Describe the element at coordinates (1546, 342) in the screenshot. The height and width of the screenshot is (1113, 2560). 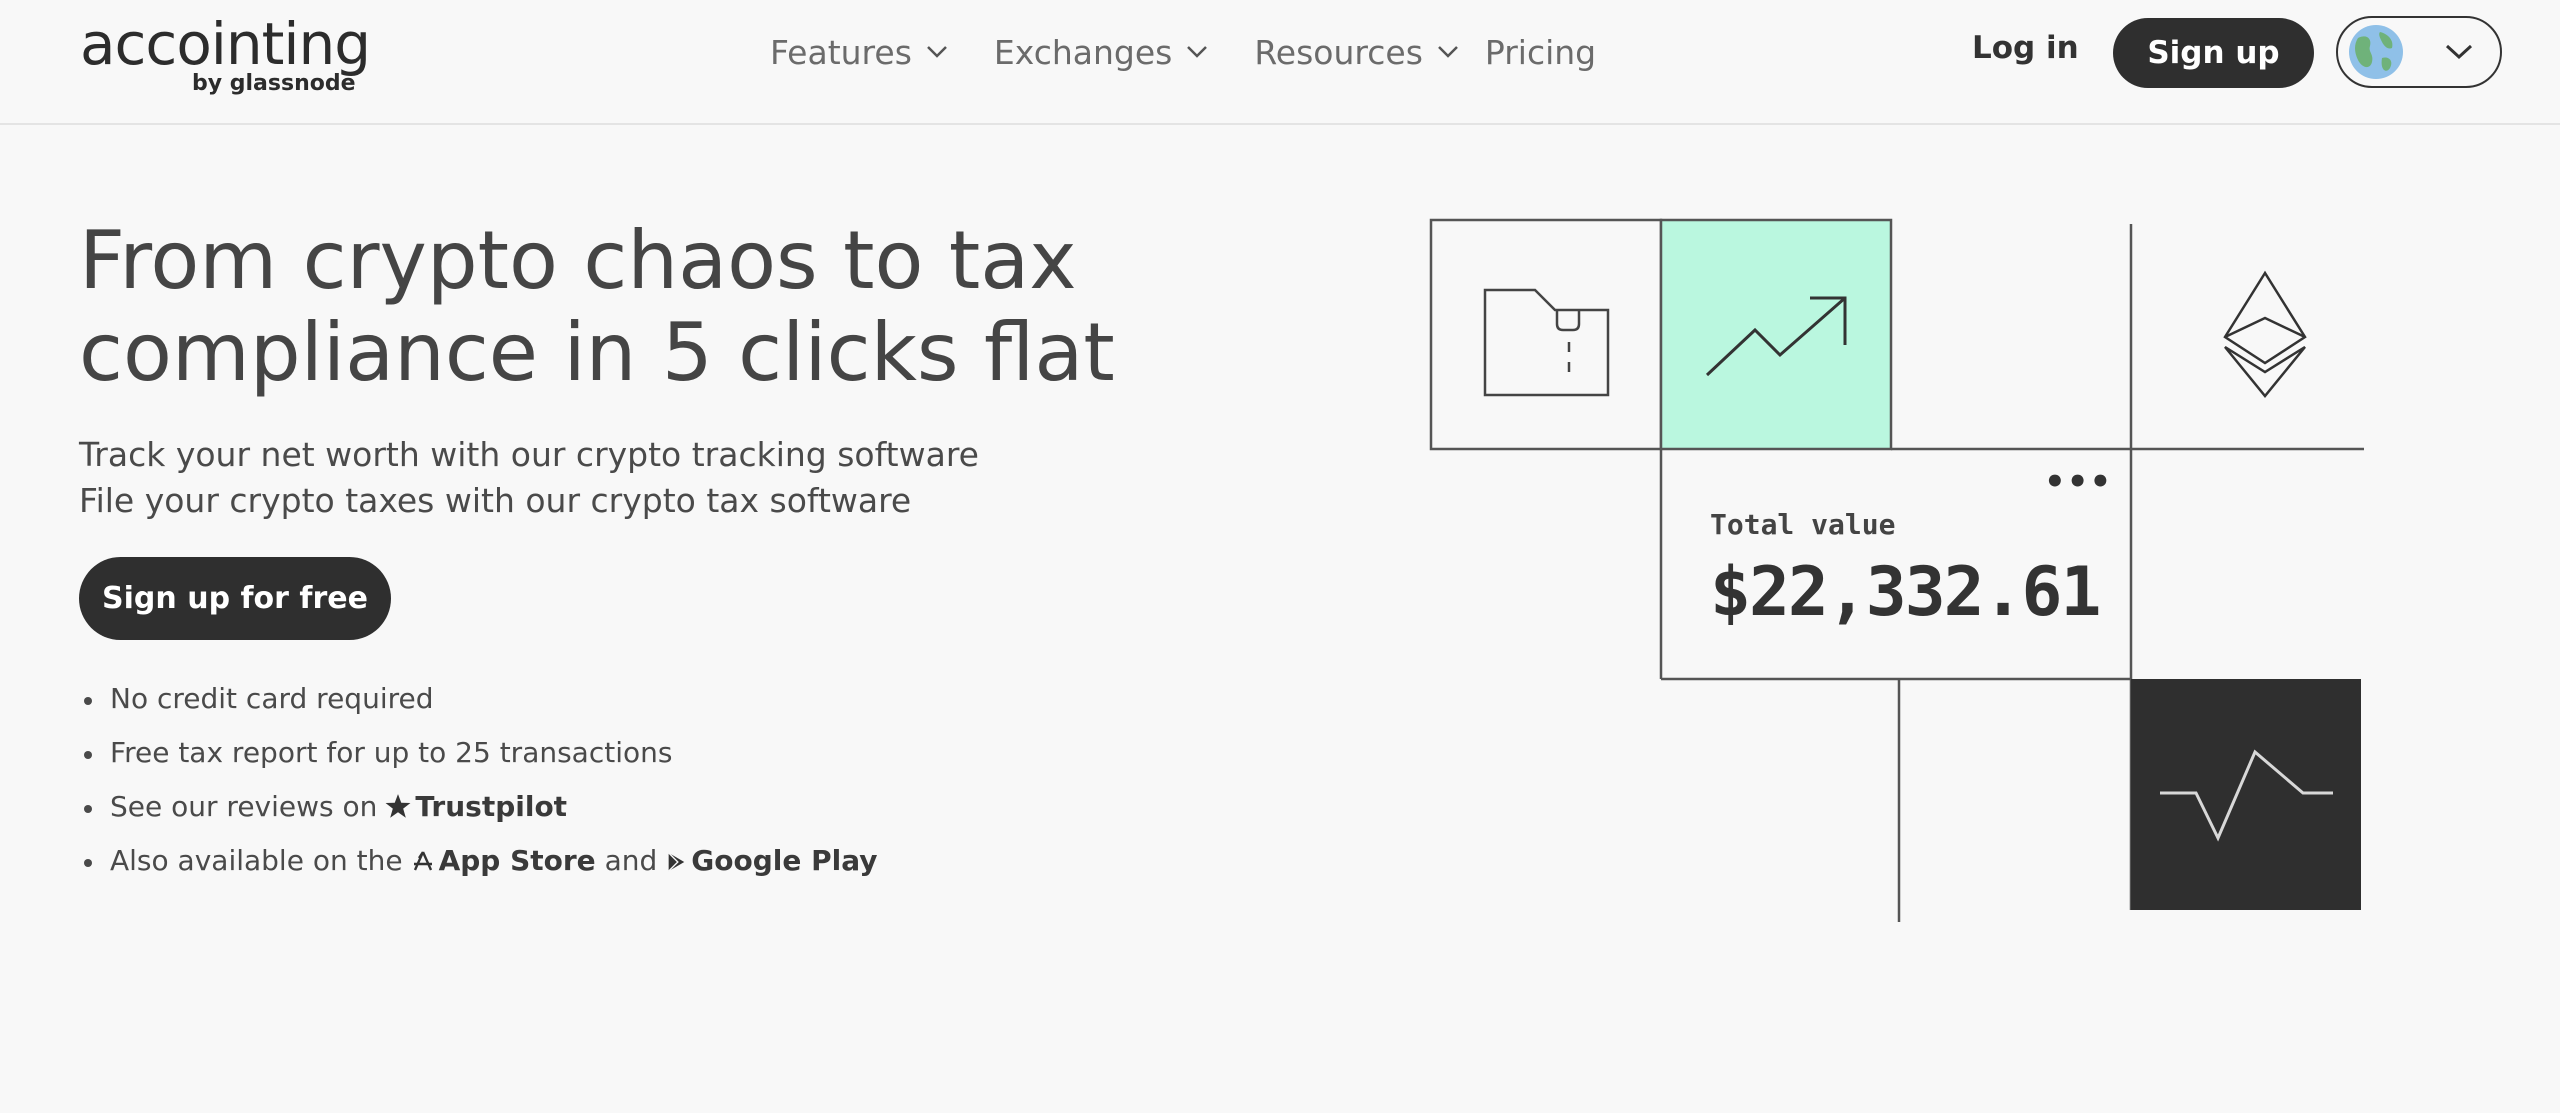
I see `folder-icon` at that location.